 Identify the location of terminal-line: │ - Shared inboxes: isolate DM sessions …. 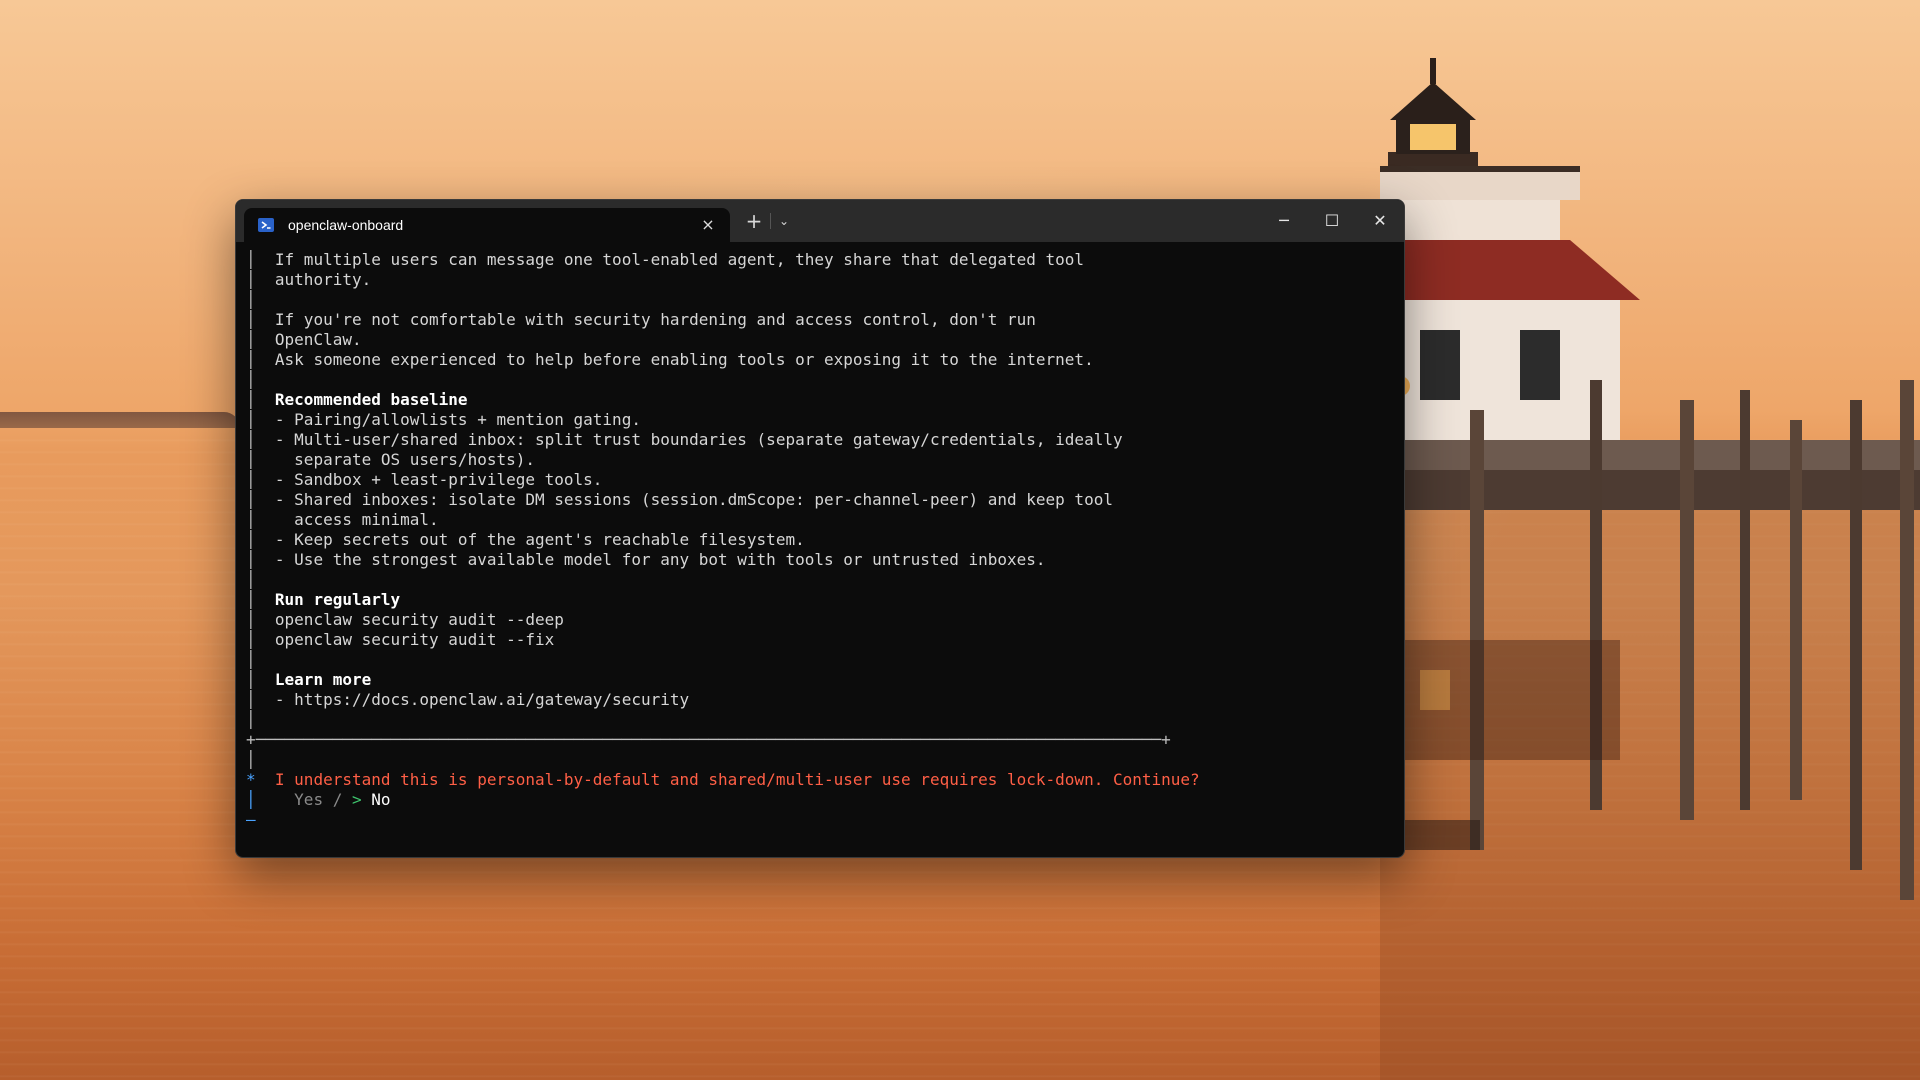
(679, 499).